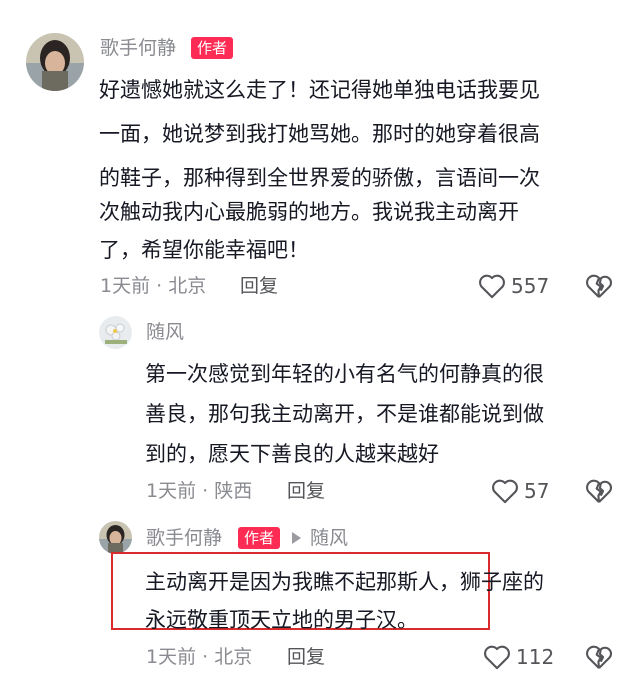  Describe the element at coordinates (309, 212) in the screenshot. I see `comment-text-line: 次触动我内心最脆弱的地方。我说我主动离开` at that location.